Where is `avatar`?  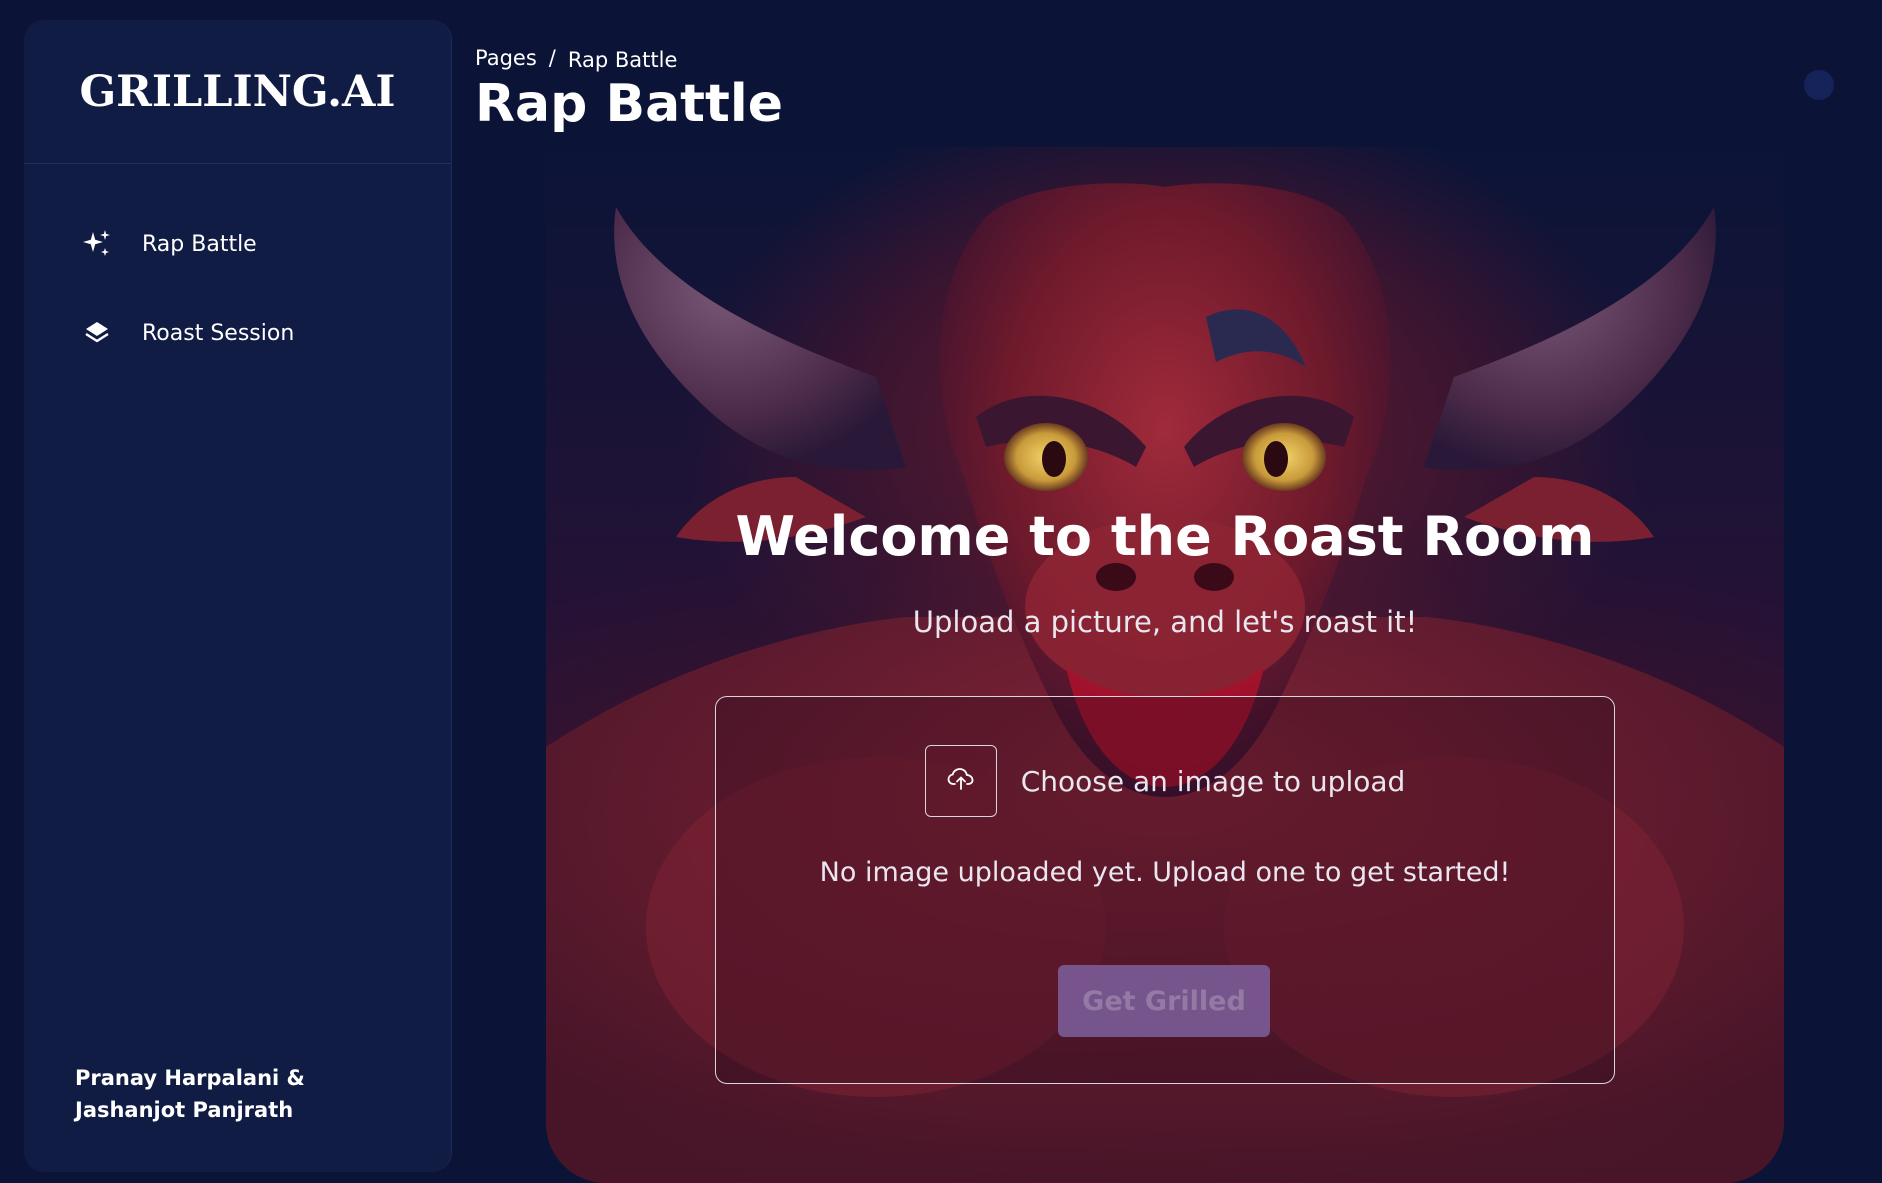
avatar is located at coordinates (1819, 85).